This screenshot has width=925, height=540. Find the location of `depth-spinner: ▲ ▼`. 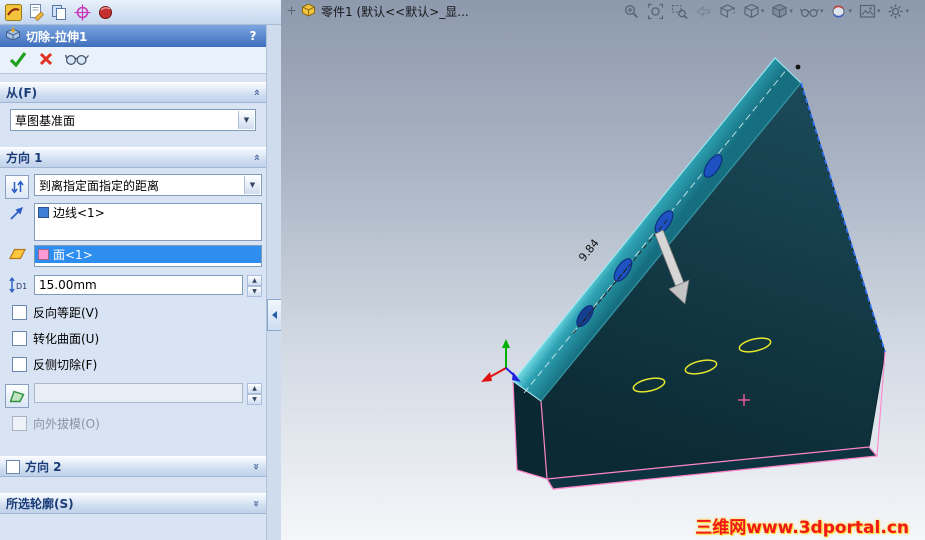

depth-spinner: ▲ ▼ is located at coordinates (254, 286).